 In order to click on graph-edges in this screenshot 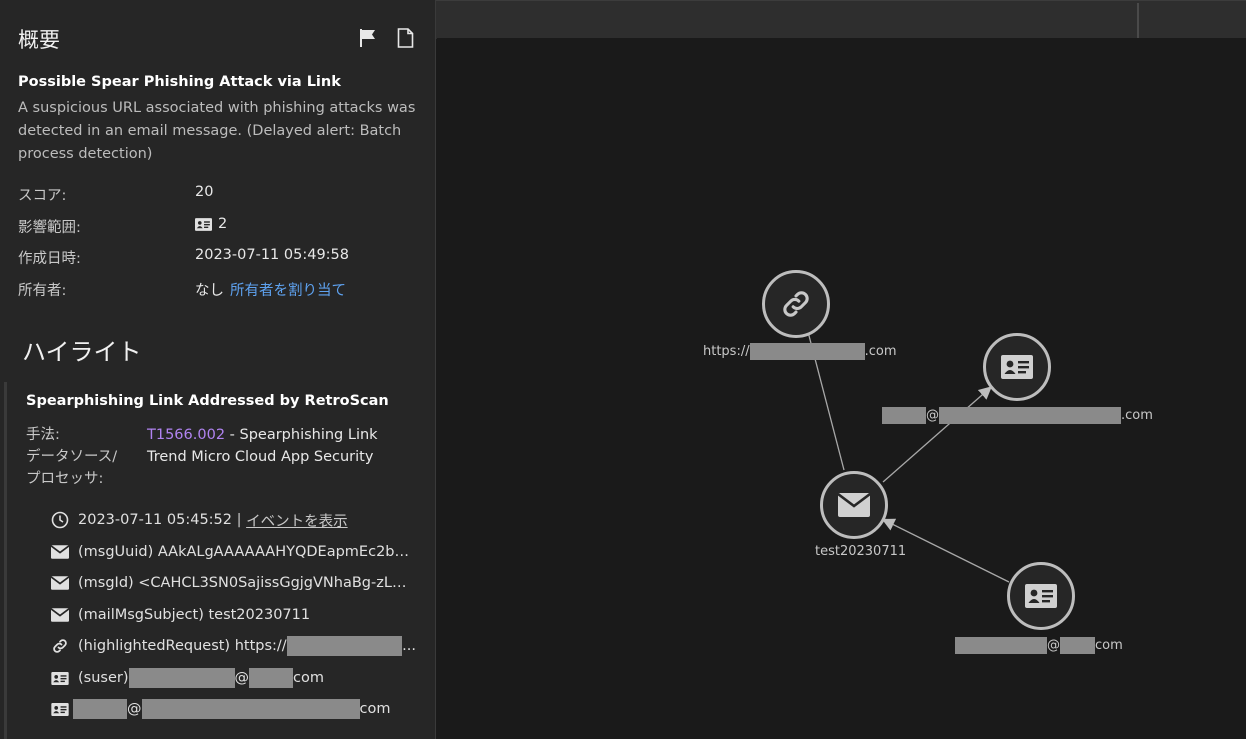, I will do `click(908, 455)`.